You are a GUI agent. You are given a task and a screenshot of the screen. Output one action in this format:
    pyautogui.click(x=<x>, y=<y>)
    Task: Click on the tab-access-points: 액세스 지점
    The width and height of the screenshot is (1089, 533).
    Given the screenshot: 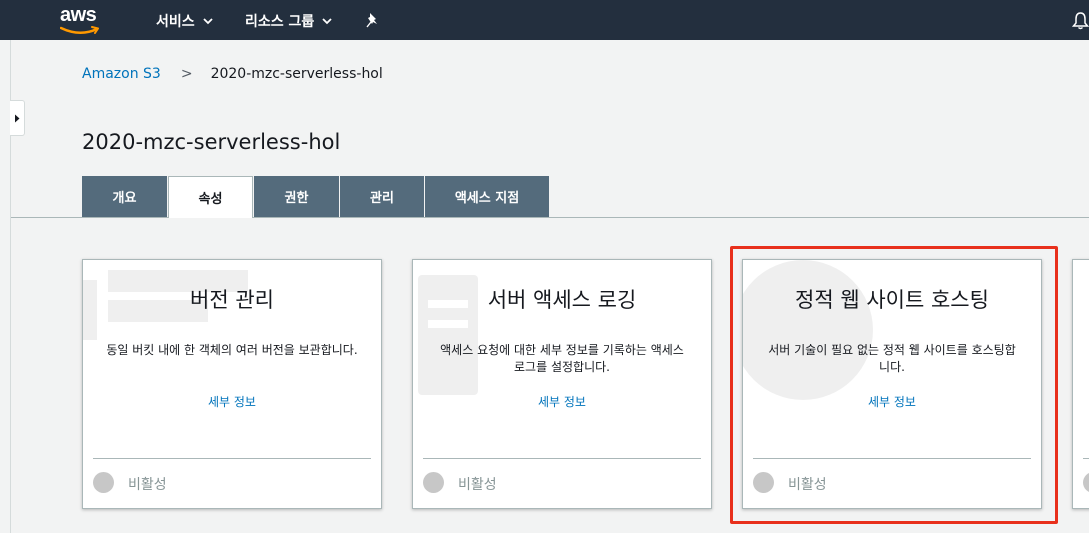 What is the action you would take?
    pyautogui.click(x=487, y=196)
    